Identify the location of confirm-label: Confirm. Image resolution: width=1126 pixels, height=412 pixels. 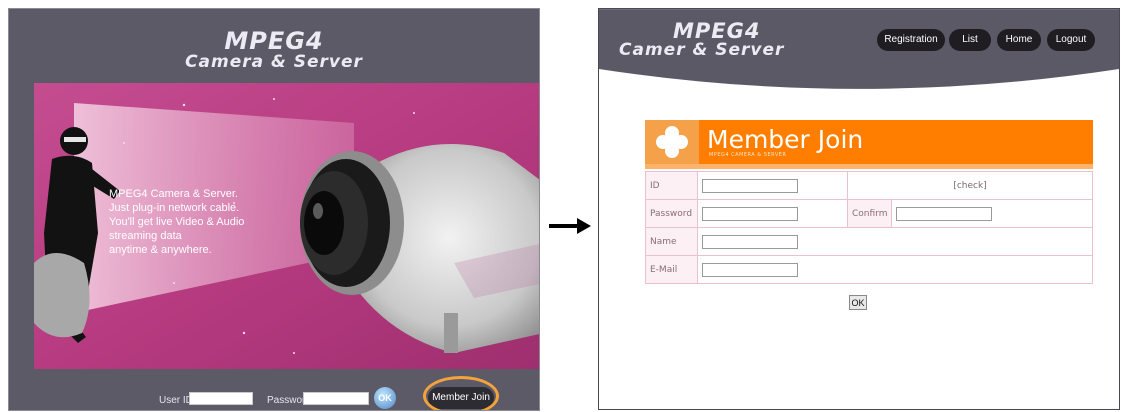
(869, 213).